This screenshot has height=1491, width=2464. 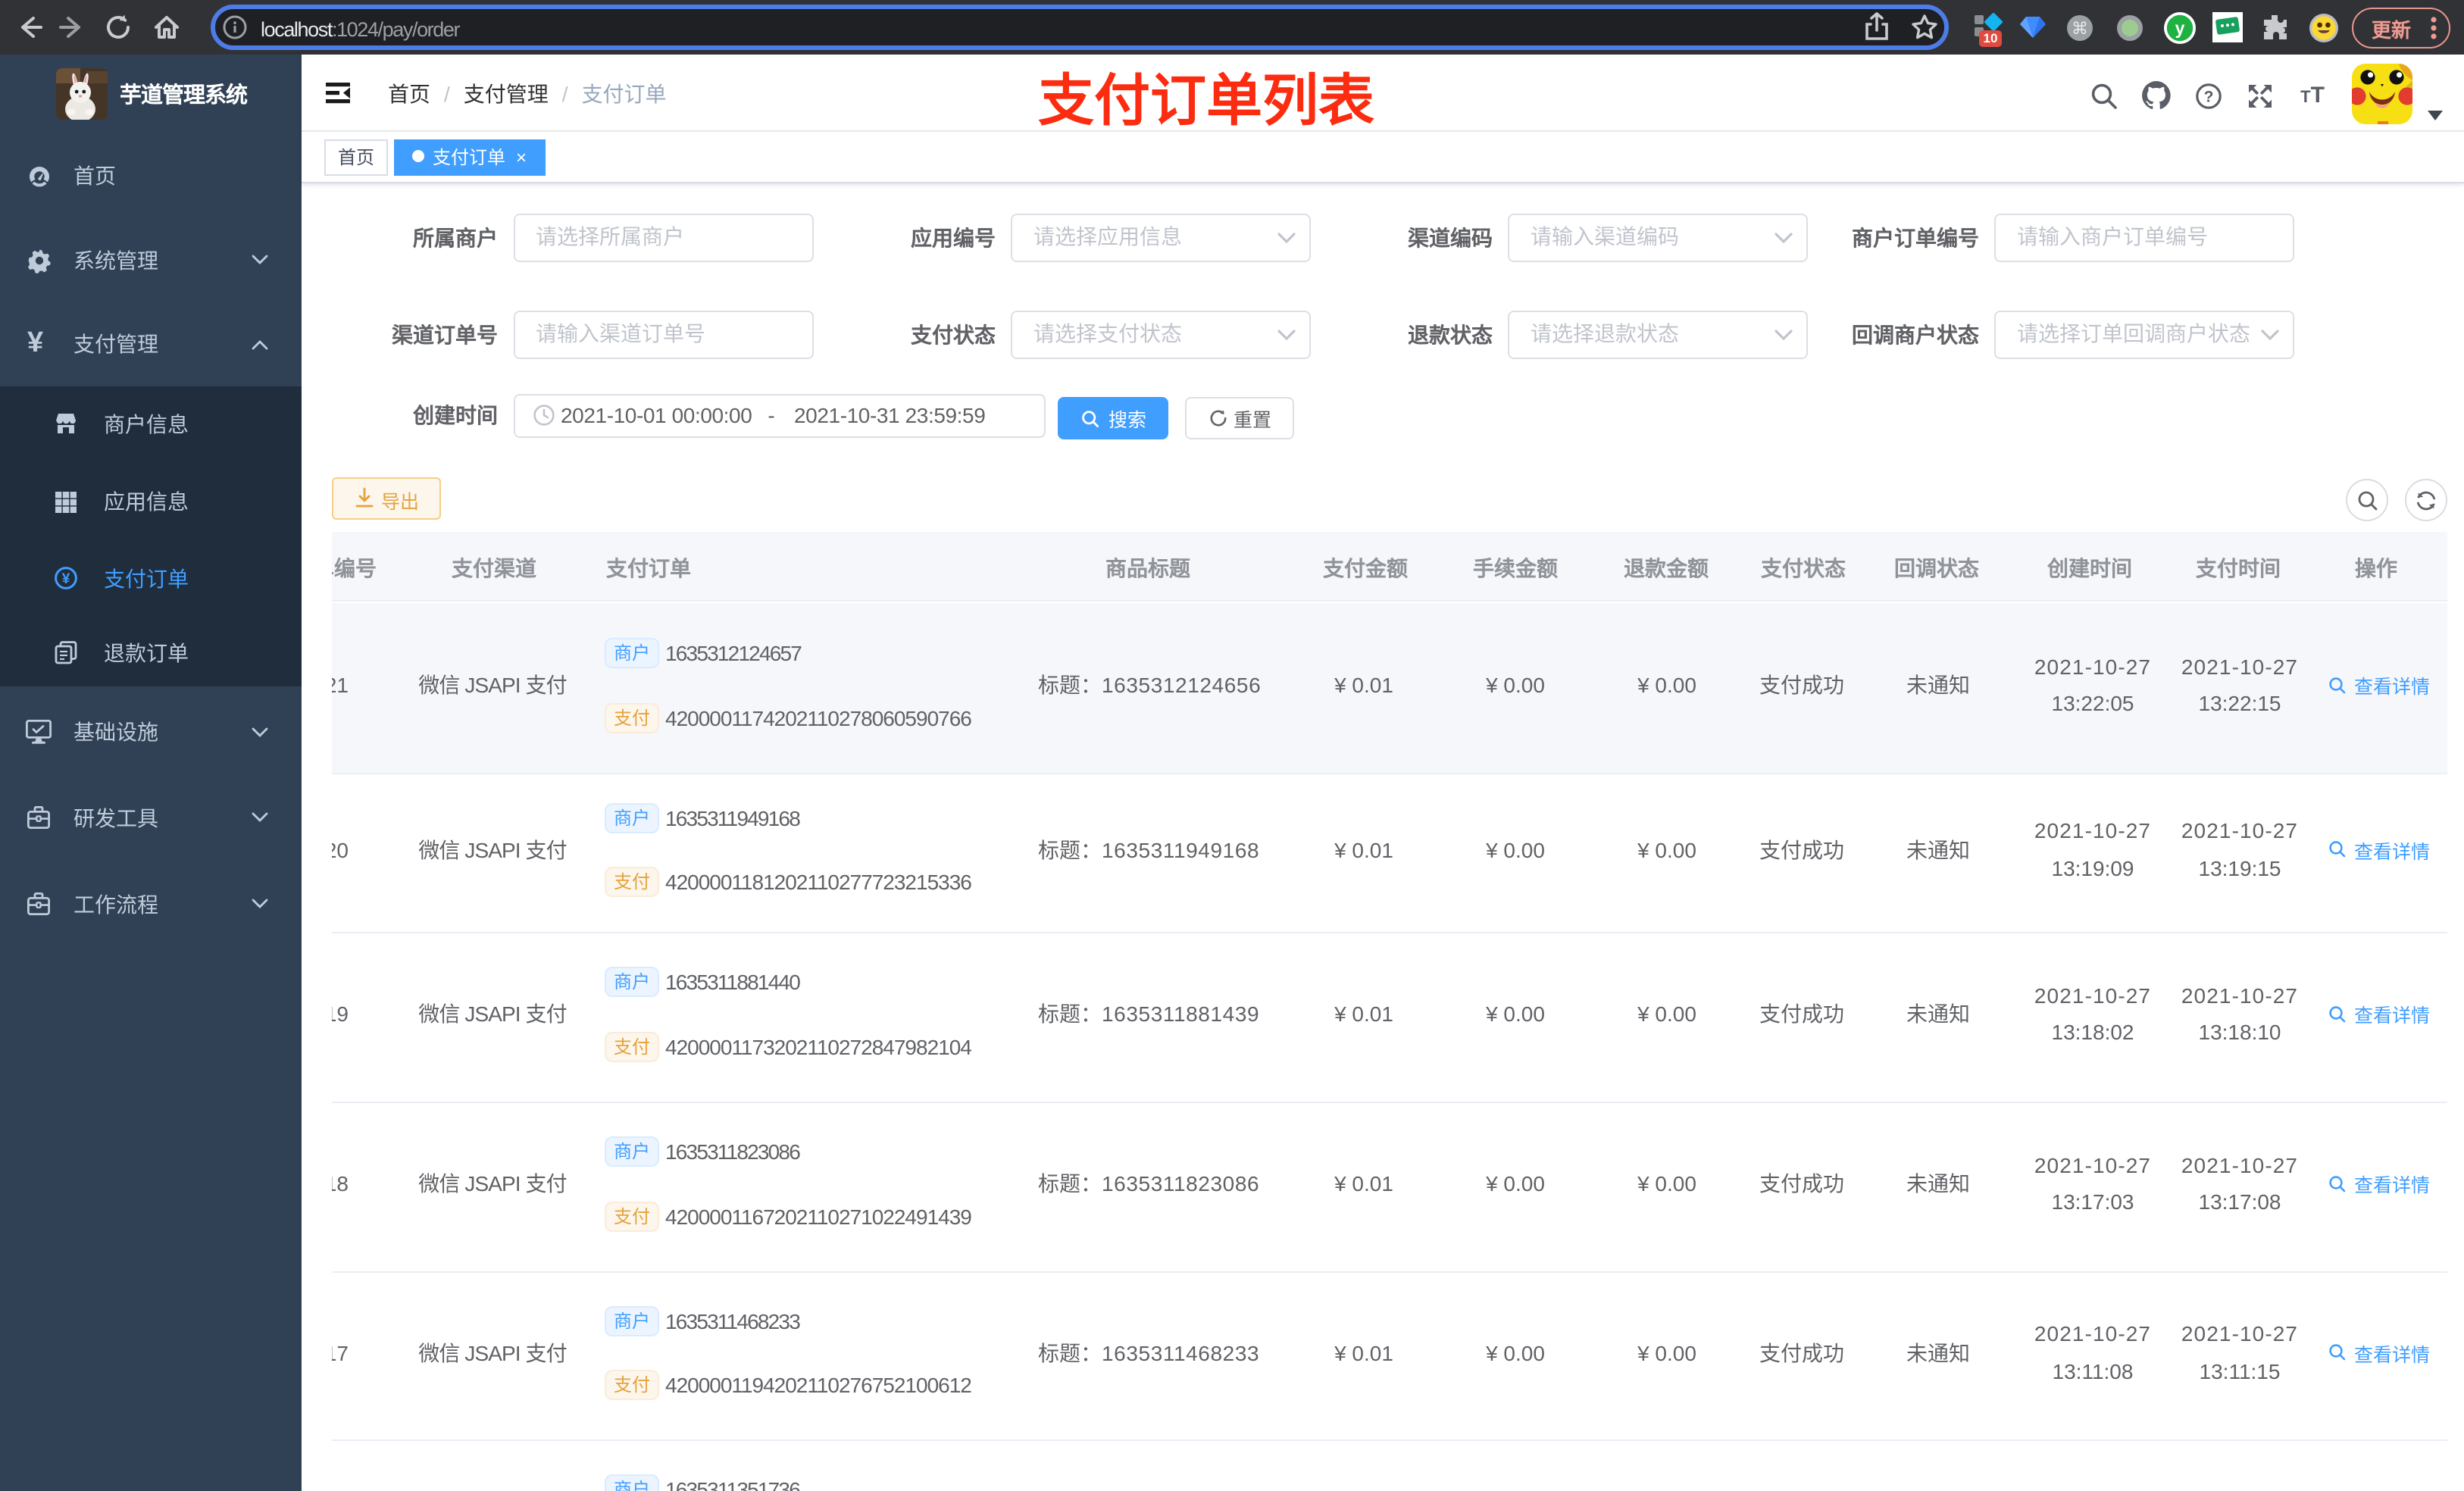 I want to click on svg-text: y, so click(x=2180, y=28).